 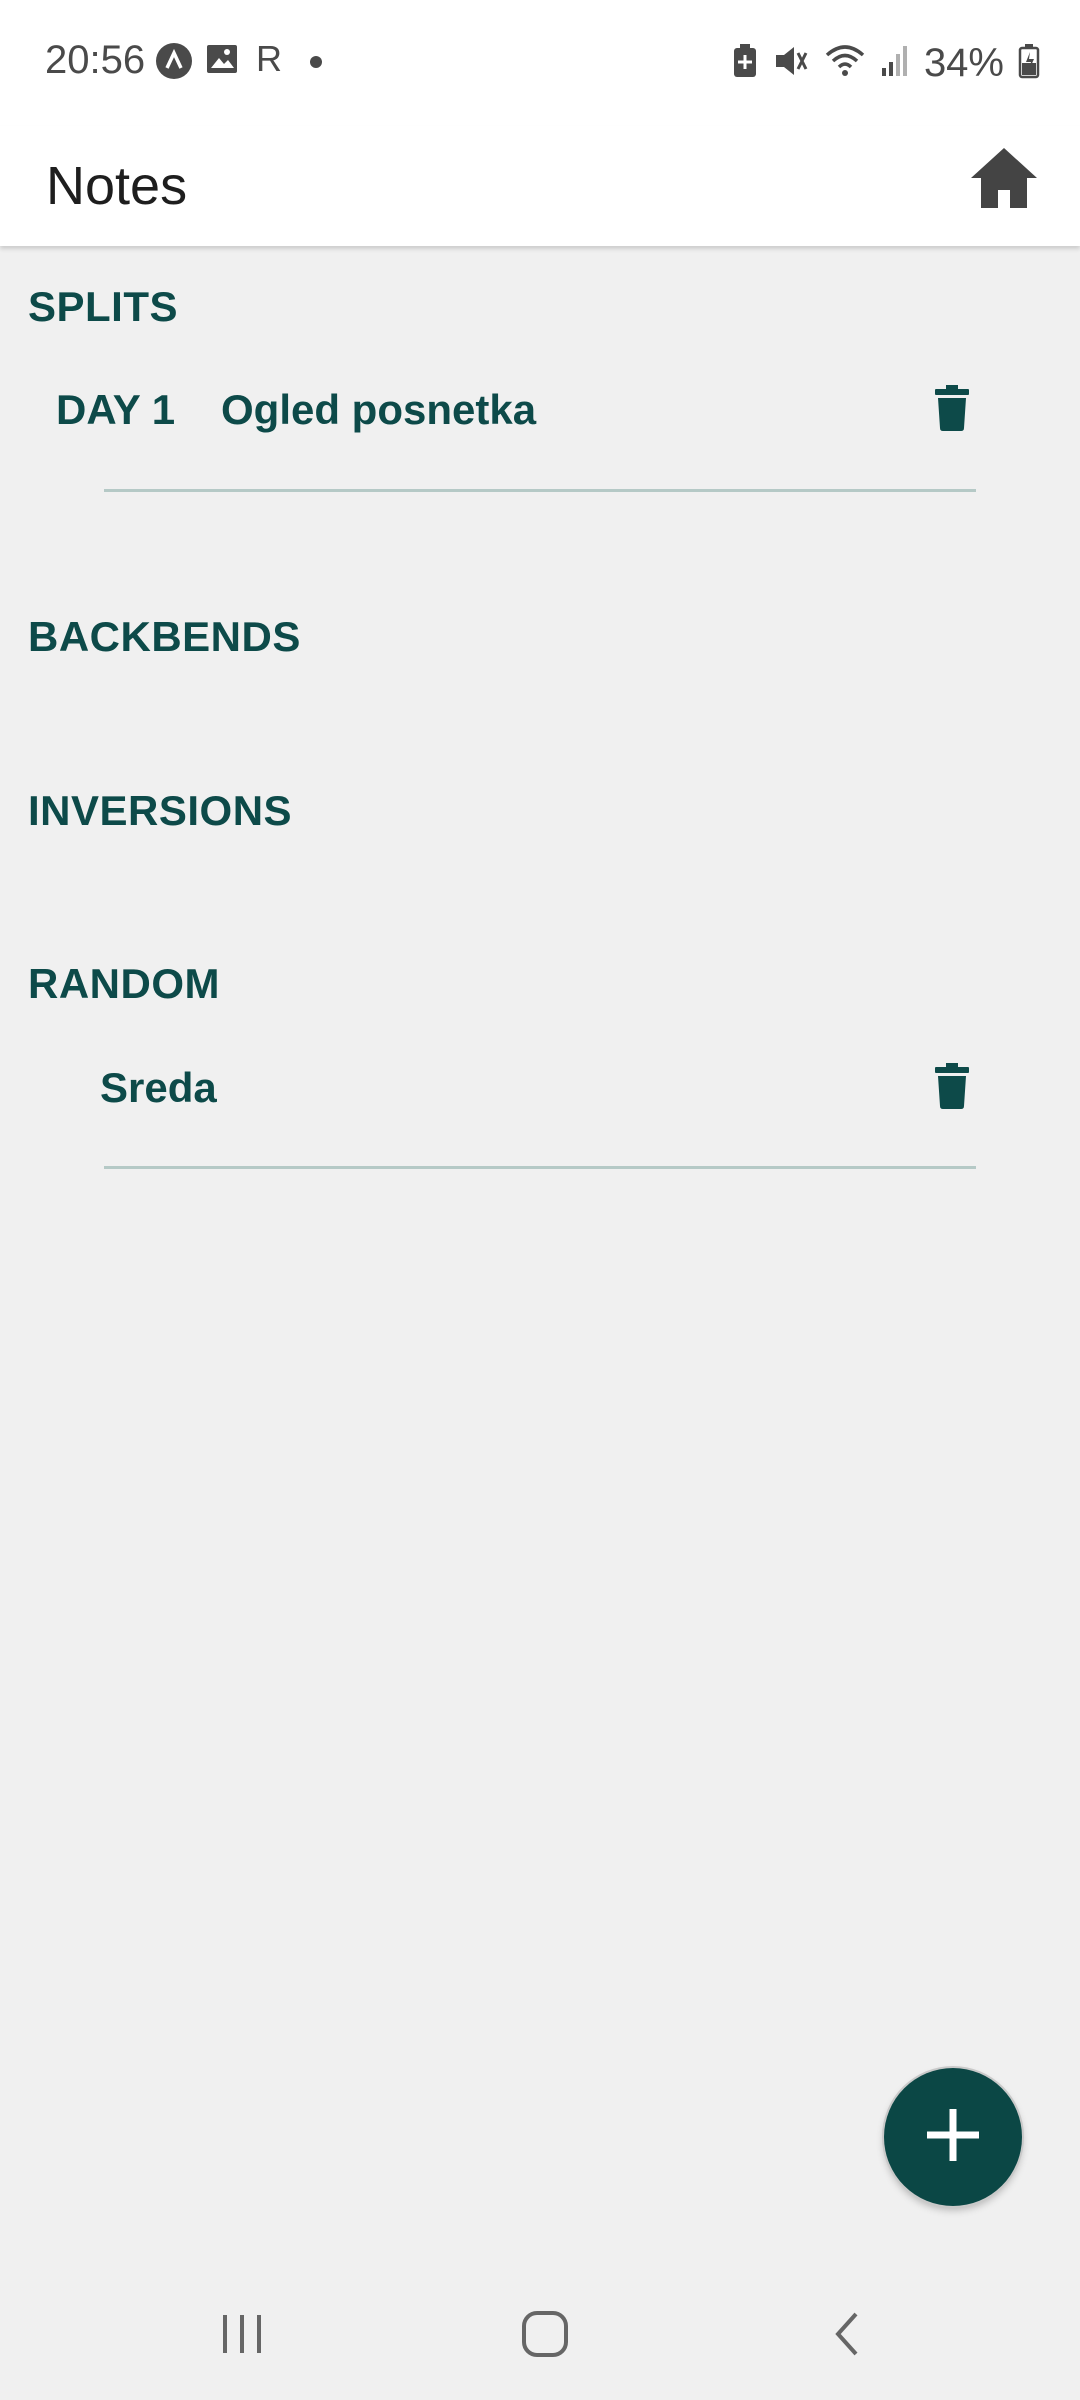 What do you see at coordinates (269, 58) in the screenshot?
I see `r-indicator: R` at bounding box center [269, 58].